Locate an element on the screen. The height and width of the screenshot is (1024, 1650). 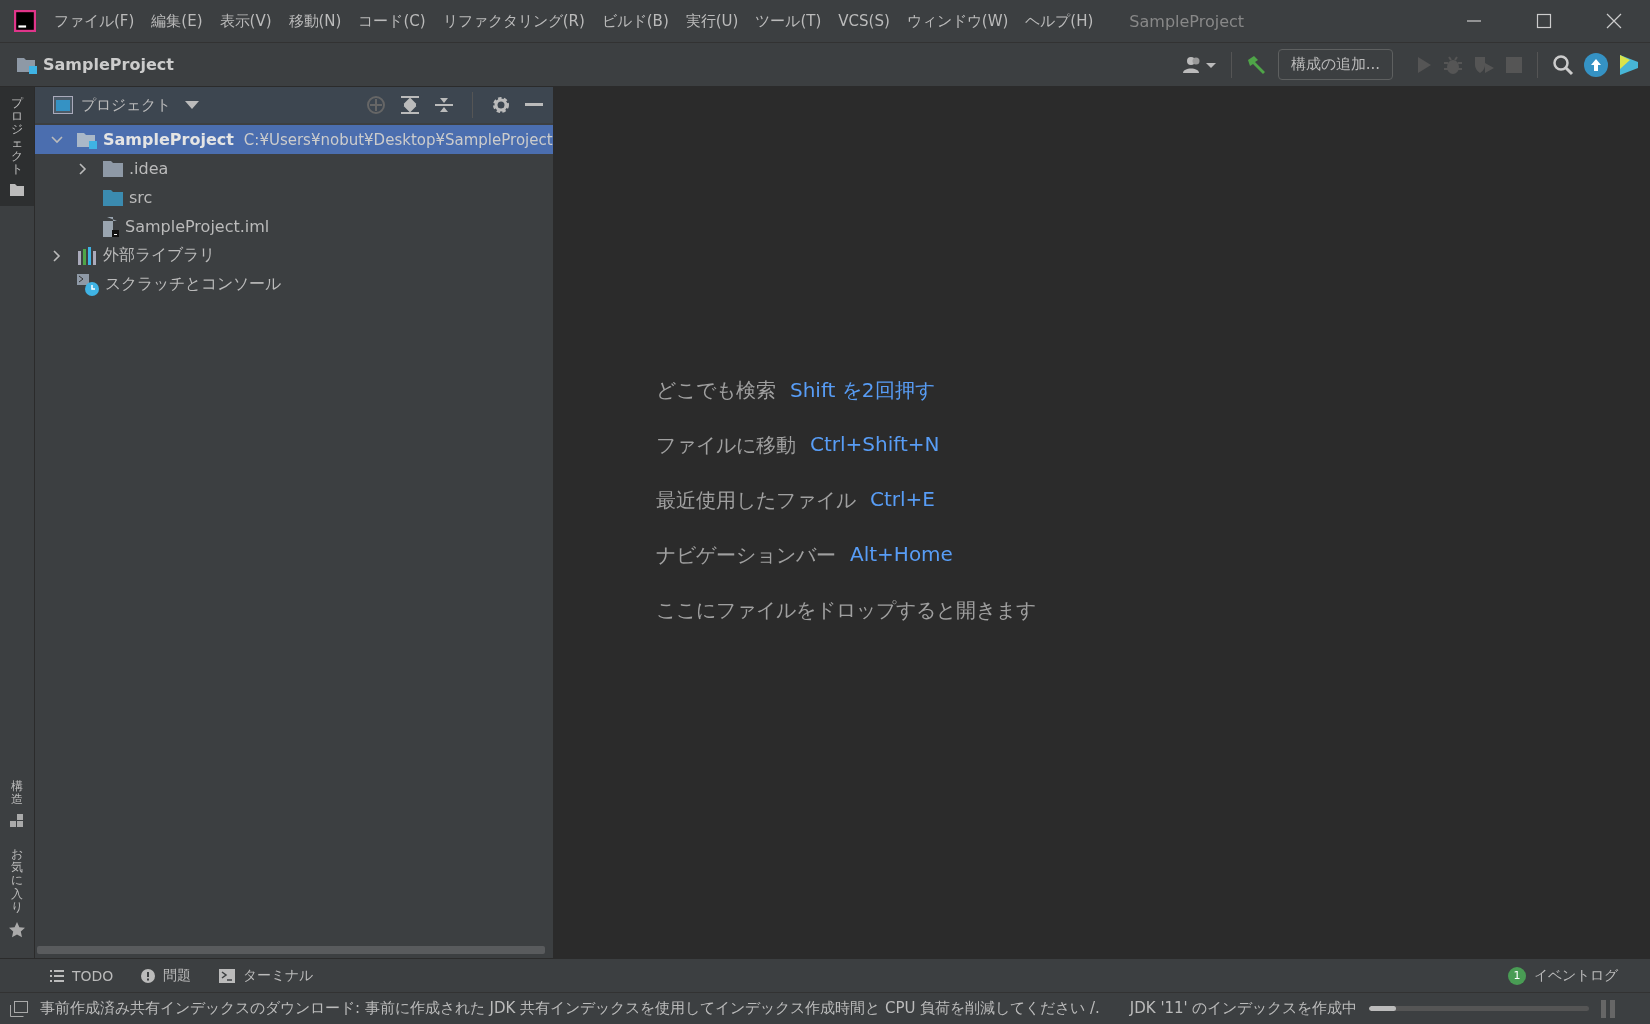
project-tool-tab: プロジェクト is located at coordinates (17, 147).